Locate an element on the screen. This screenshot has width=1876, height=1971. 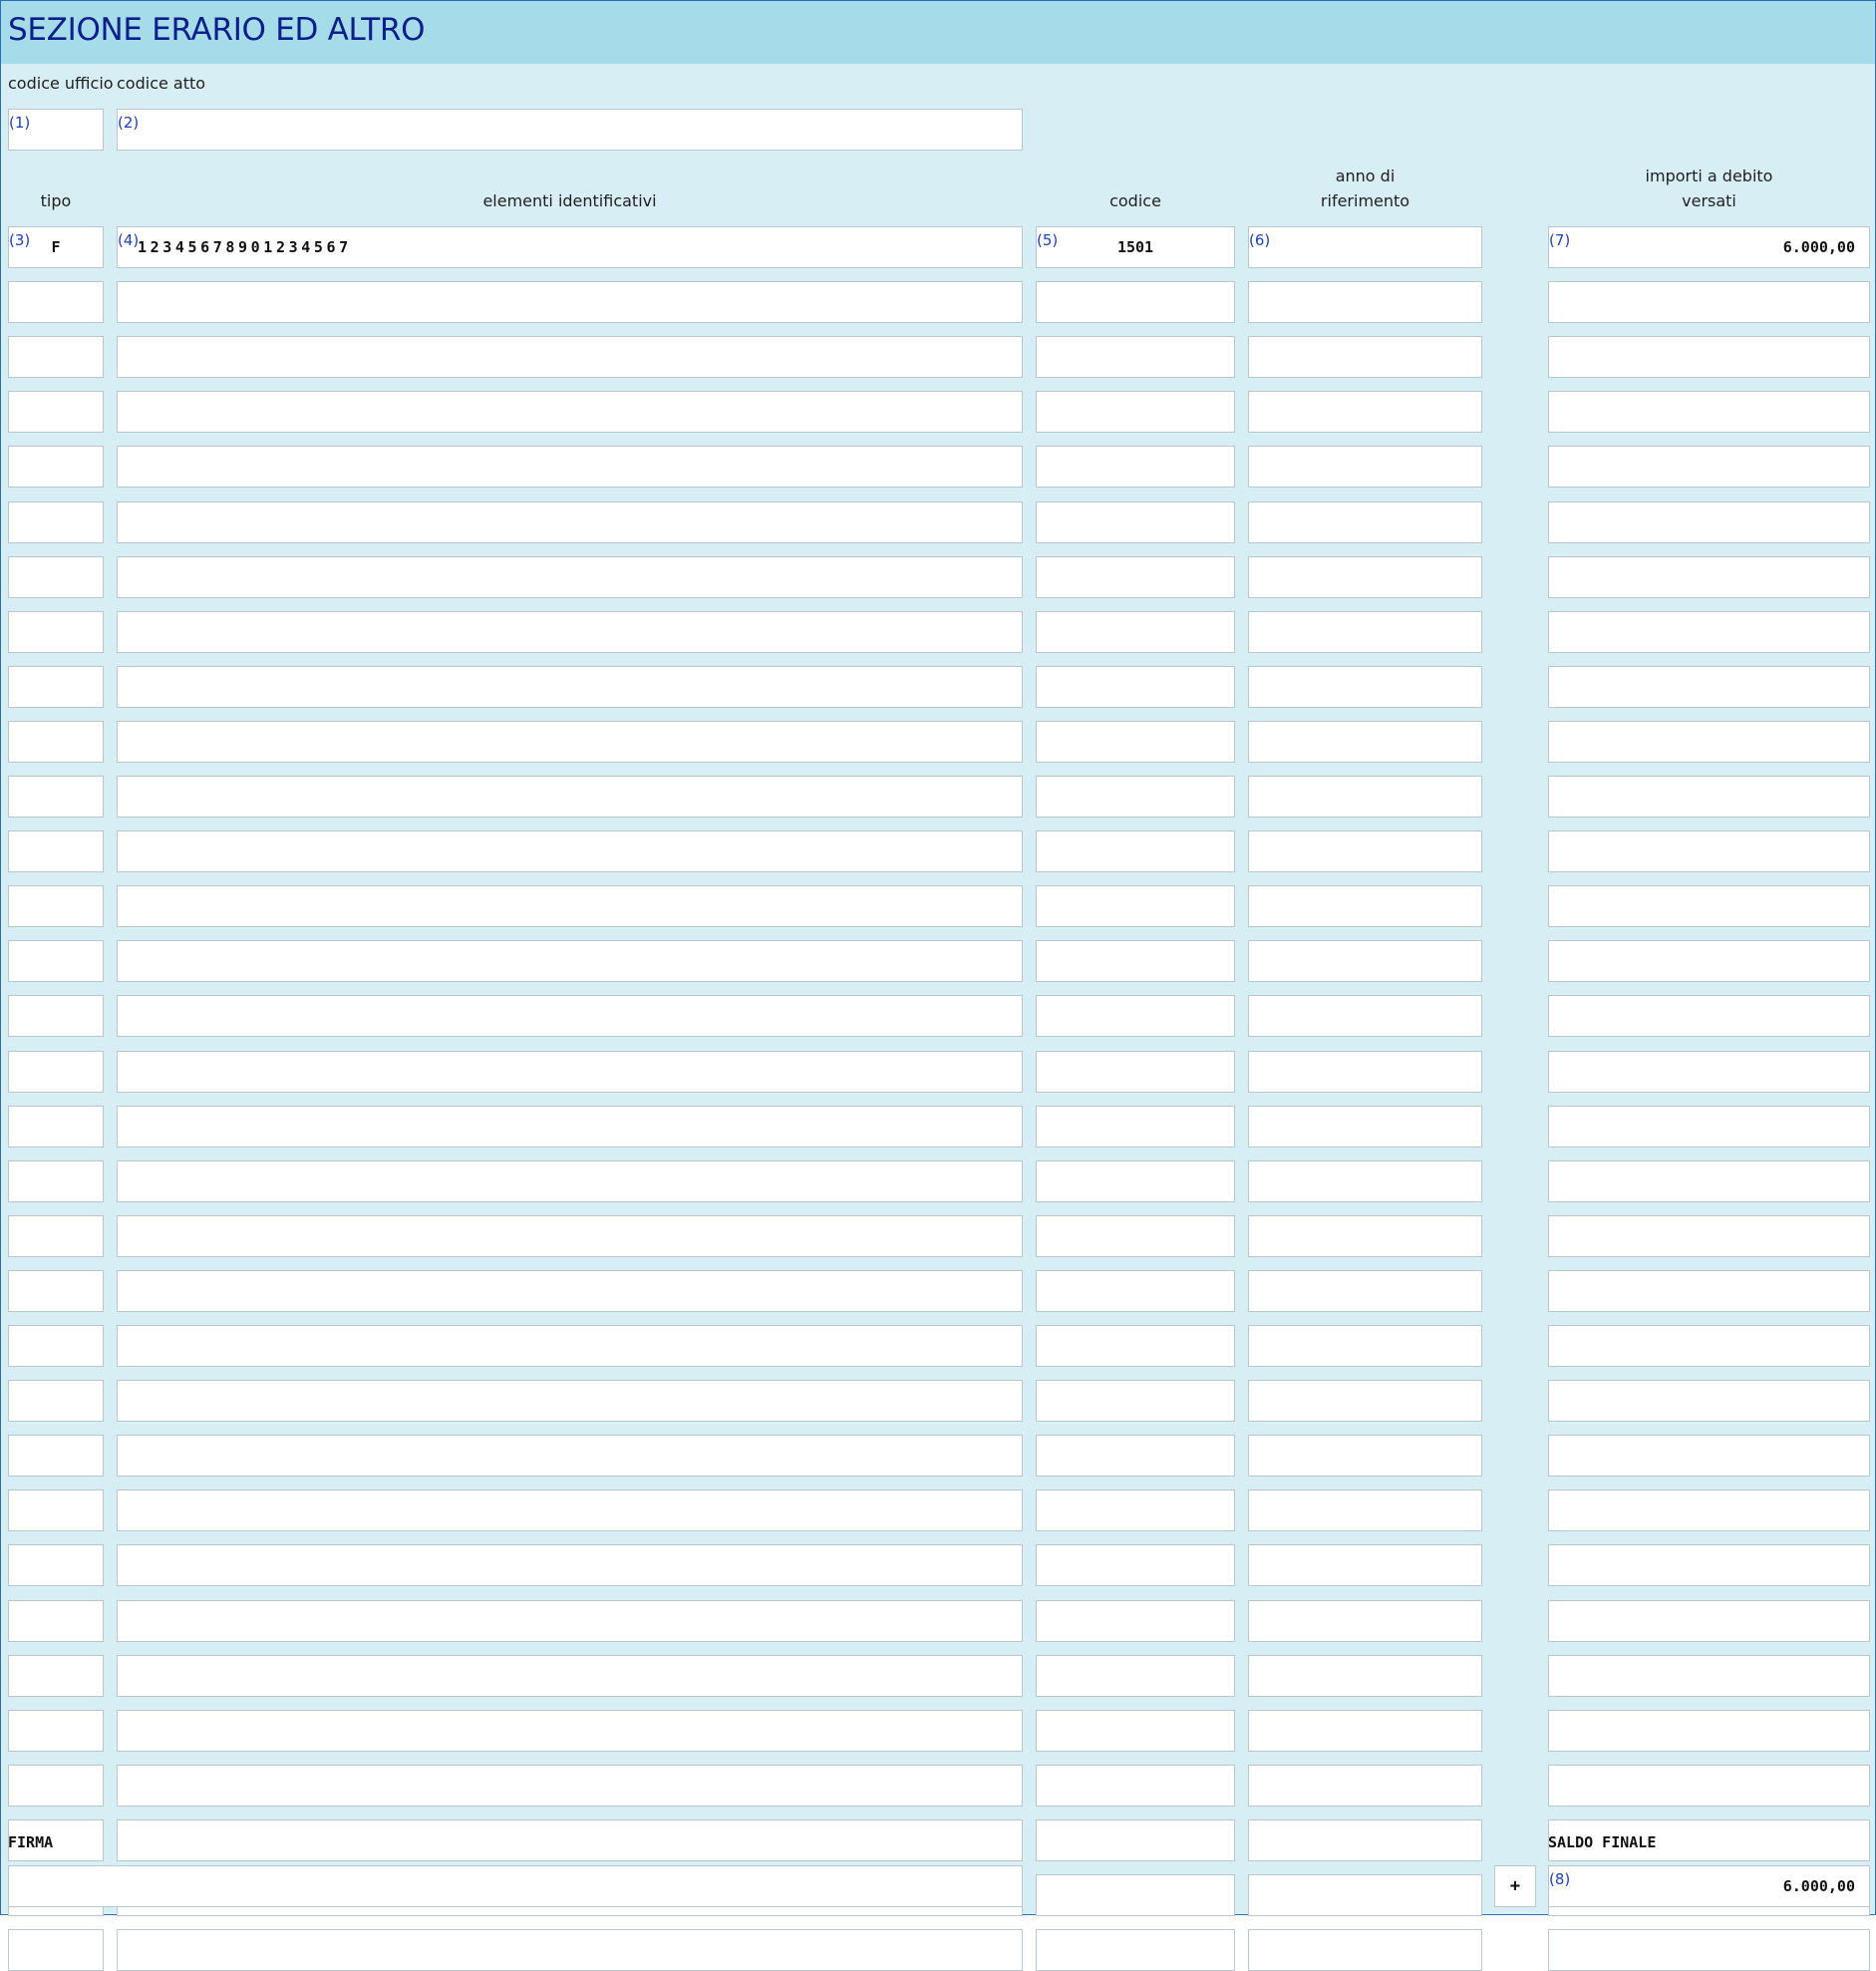
codice-atto-field: (2) is located at coordinates (570, 130).